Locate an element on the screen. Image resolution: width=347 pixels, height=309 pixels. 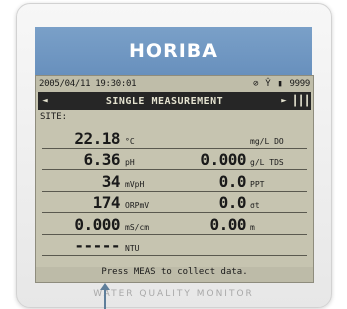
reading-unit: PPT is located at coordinates (257, 184).